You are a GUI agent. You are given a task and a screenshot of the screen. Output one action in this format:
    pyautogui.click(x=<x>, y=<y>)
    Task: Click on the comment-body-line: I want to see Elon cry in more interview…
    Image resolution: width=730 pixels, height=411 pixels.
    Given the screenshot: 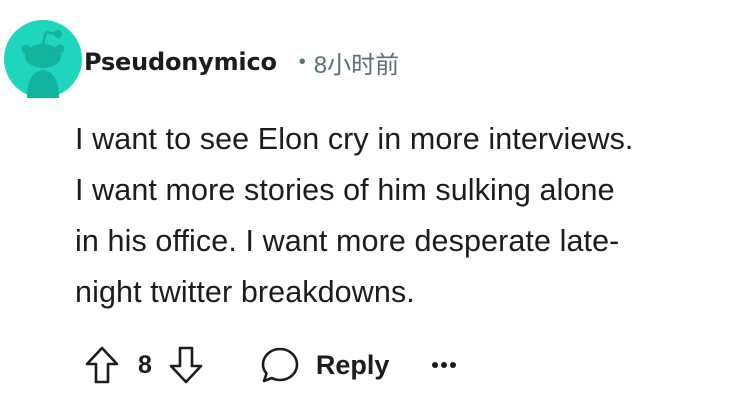 What is the action you would take?
    pyautogui.click(x=354, y=139)
    